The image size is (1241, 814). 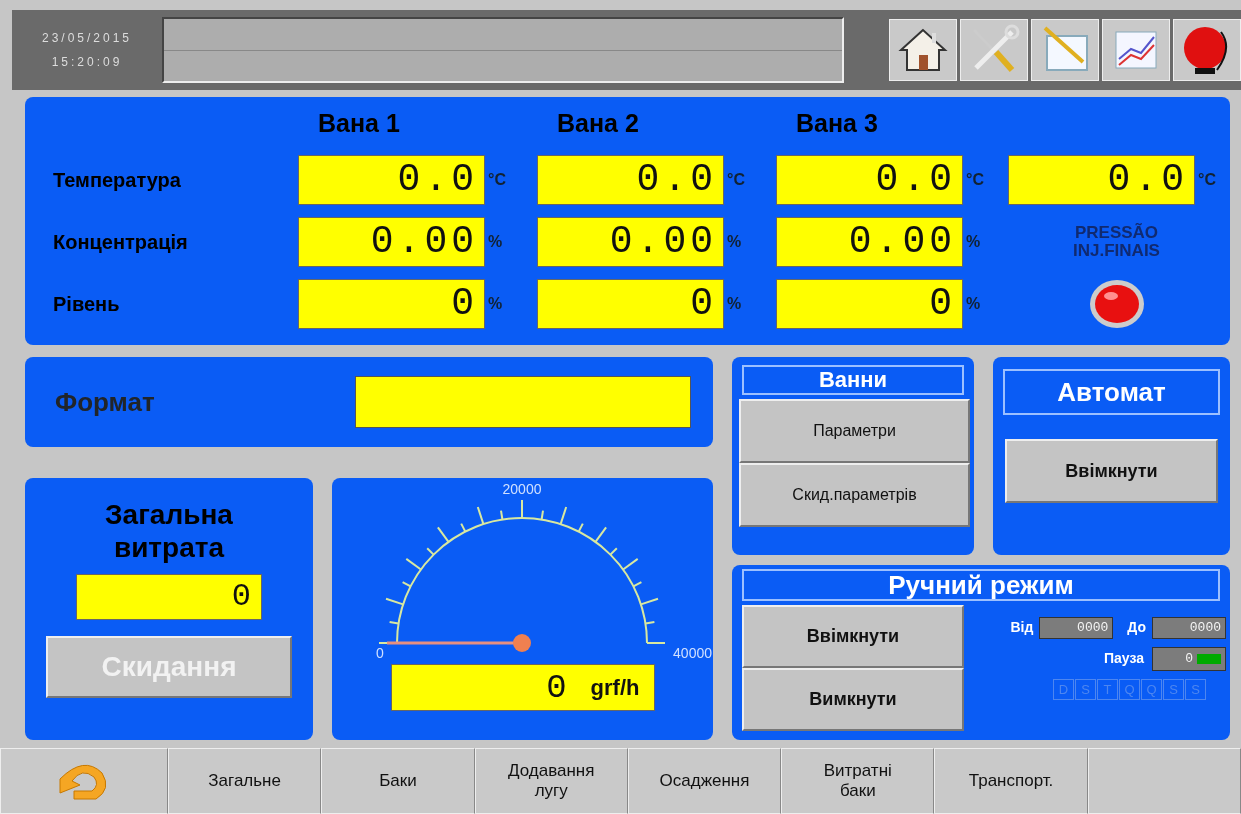 I want to click on time-text: 15:20:09, so click(x=87, y=62).